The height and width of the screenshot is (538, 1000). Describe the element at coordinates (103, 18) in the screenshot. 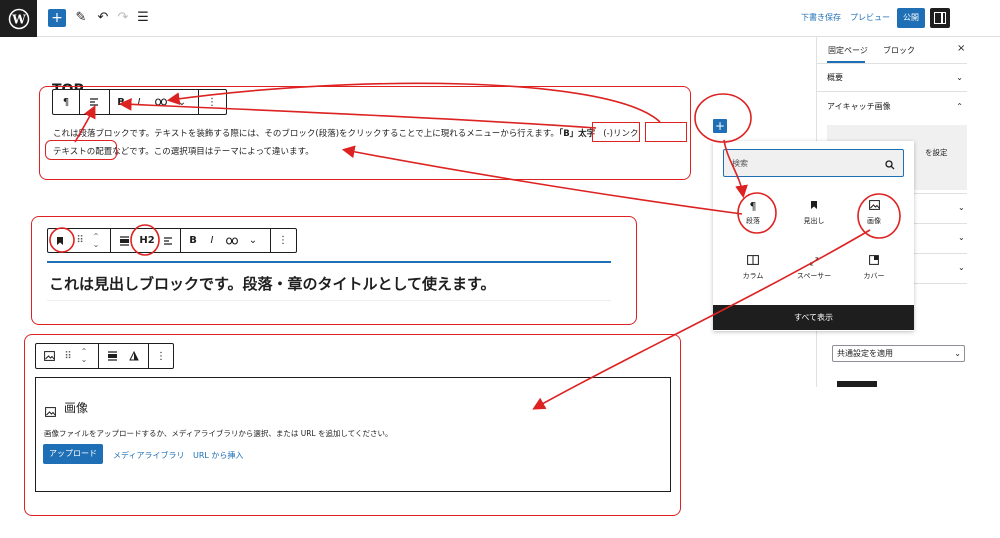

I see `undo-icon: ↶` at that location.